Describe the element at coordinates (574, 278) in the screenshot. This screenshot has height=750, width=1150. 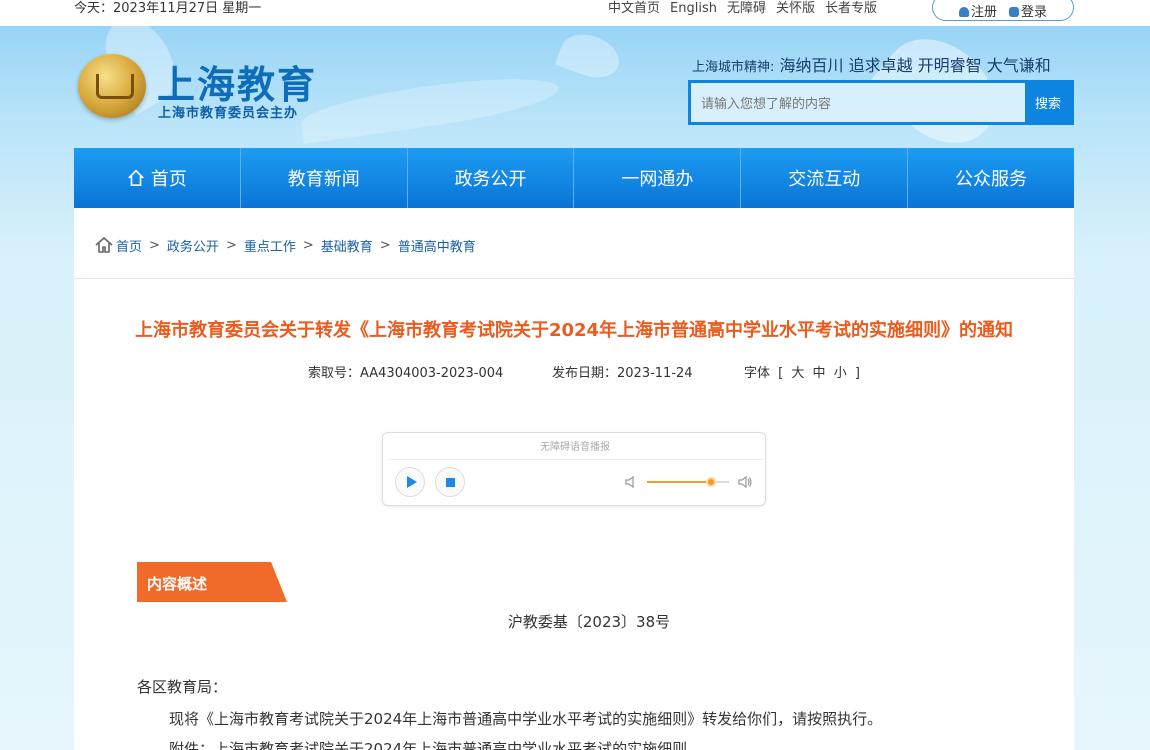
I see `divider` at that location.